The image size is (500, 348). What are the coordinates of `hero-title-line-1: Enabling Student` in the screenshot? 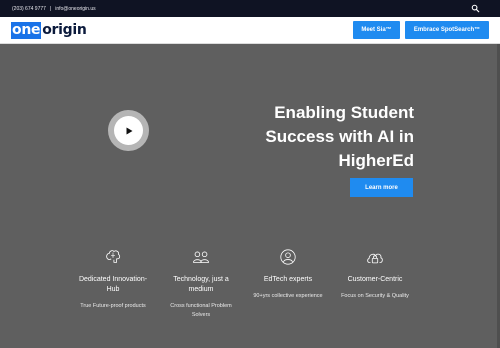 It's located at (344, 112).